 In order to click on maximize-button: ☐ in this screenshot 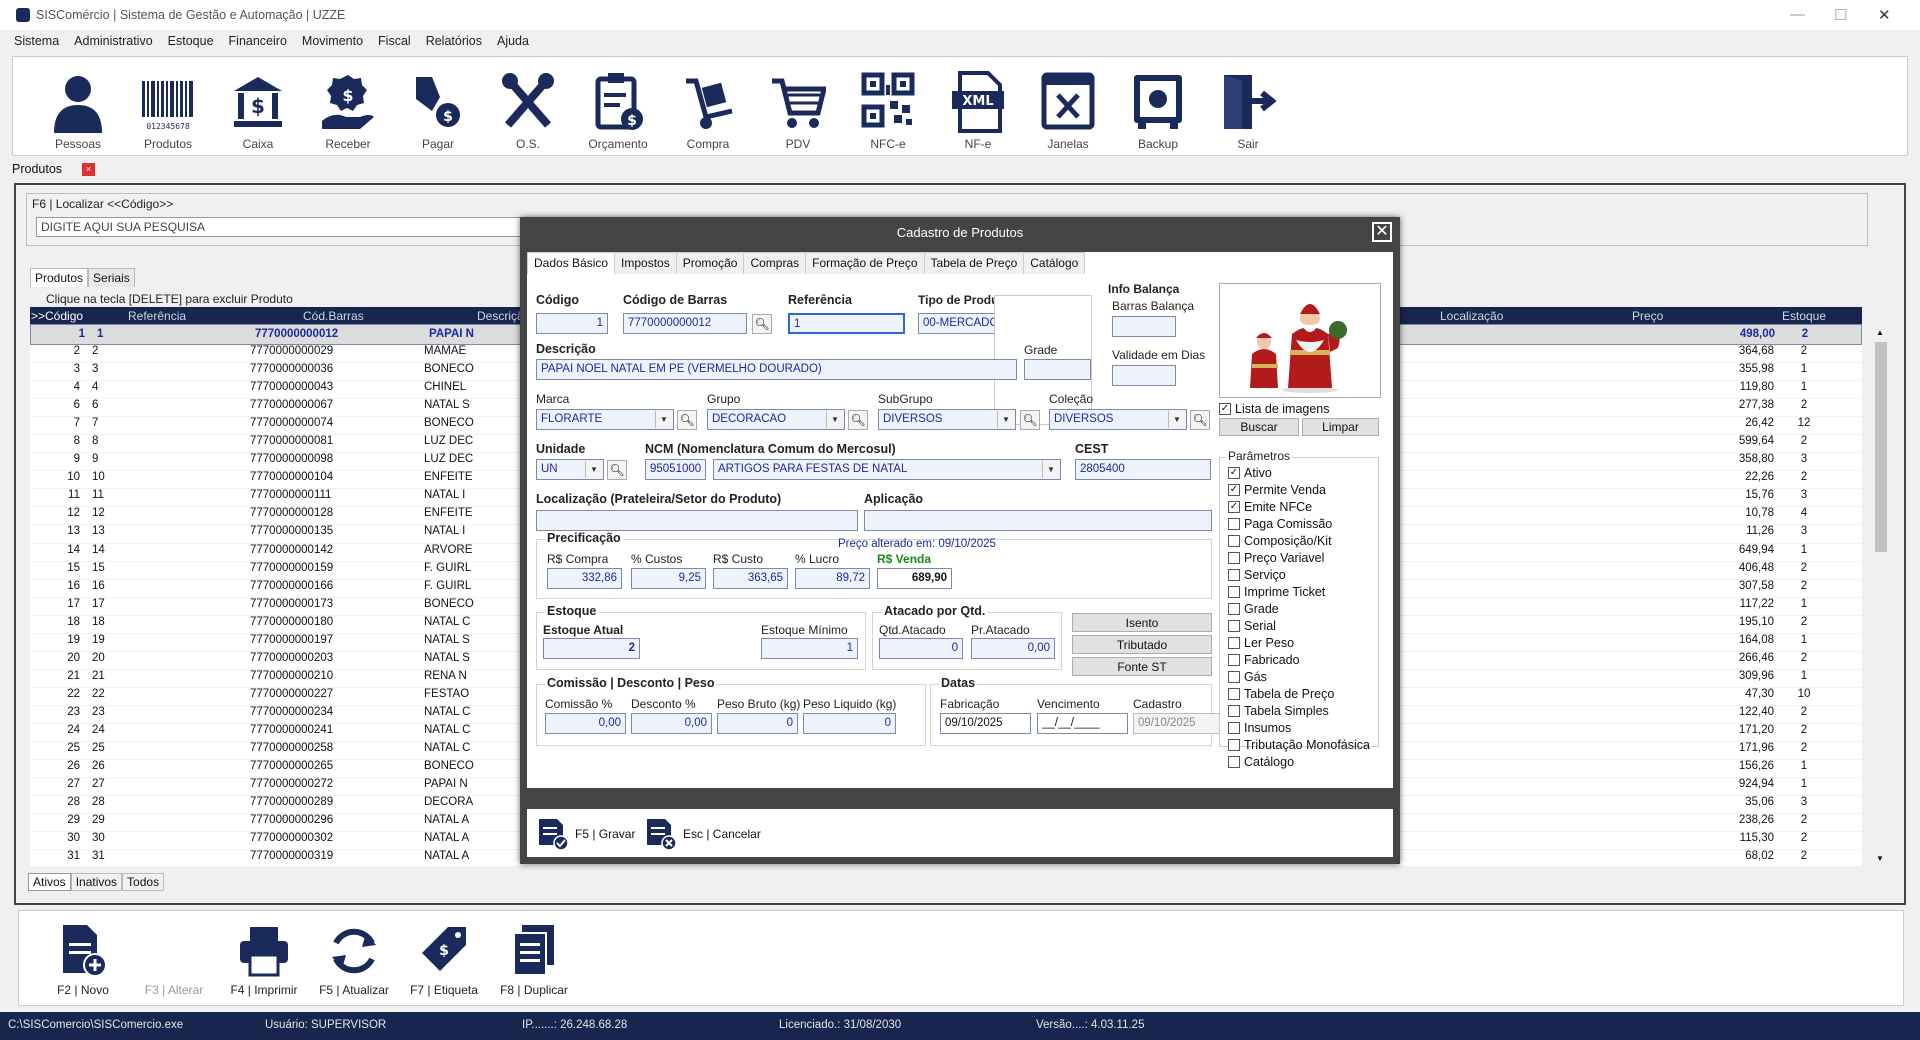, I will do `click(1840, 15)`.